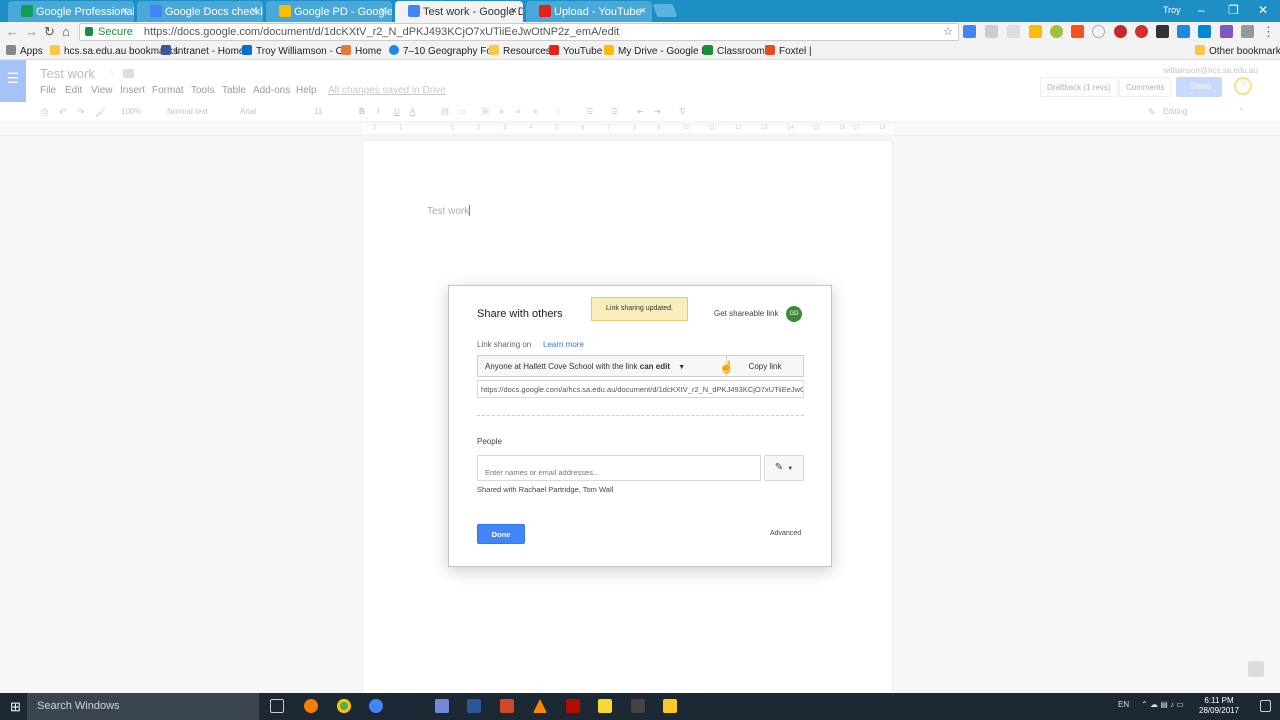 The image size is (1280, 720). I want to click on bookmark-item: 7–10 Geography Fou, so click(443, 51).